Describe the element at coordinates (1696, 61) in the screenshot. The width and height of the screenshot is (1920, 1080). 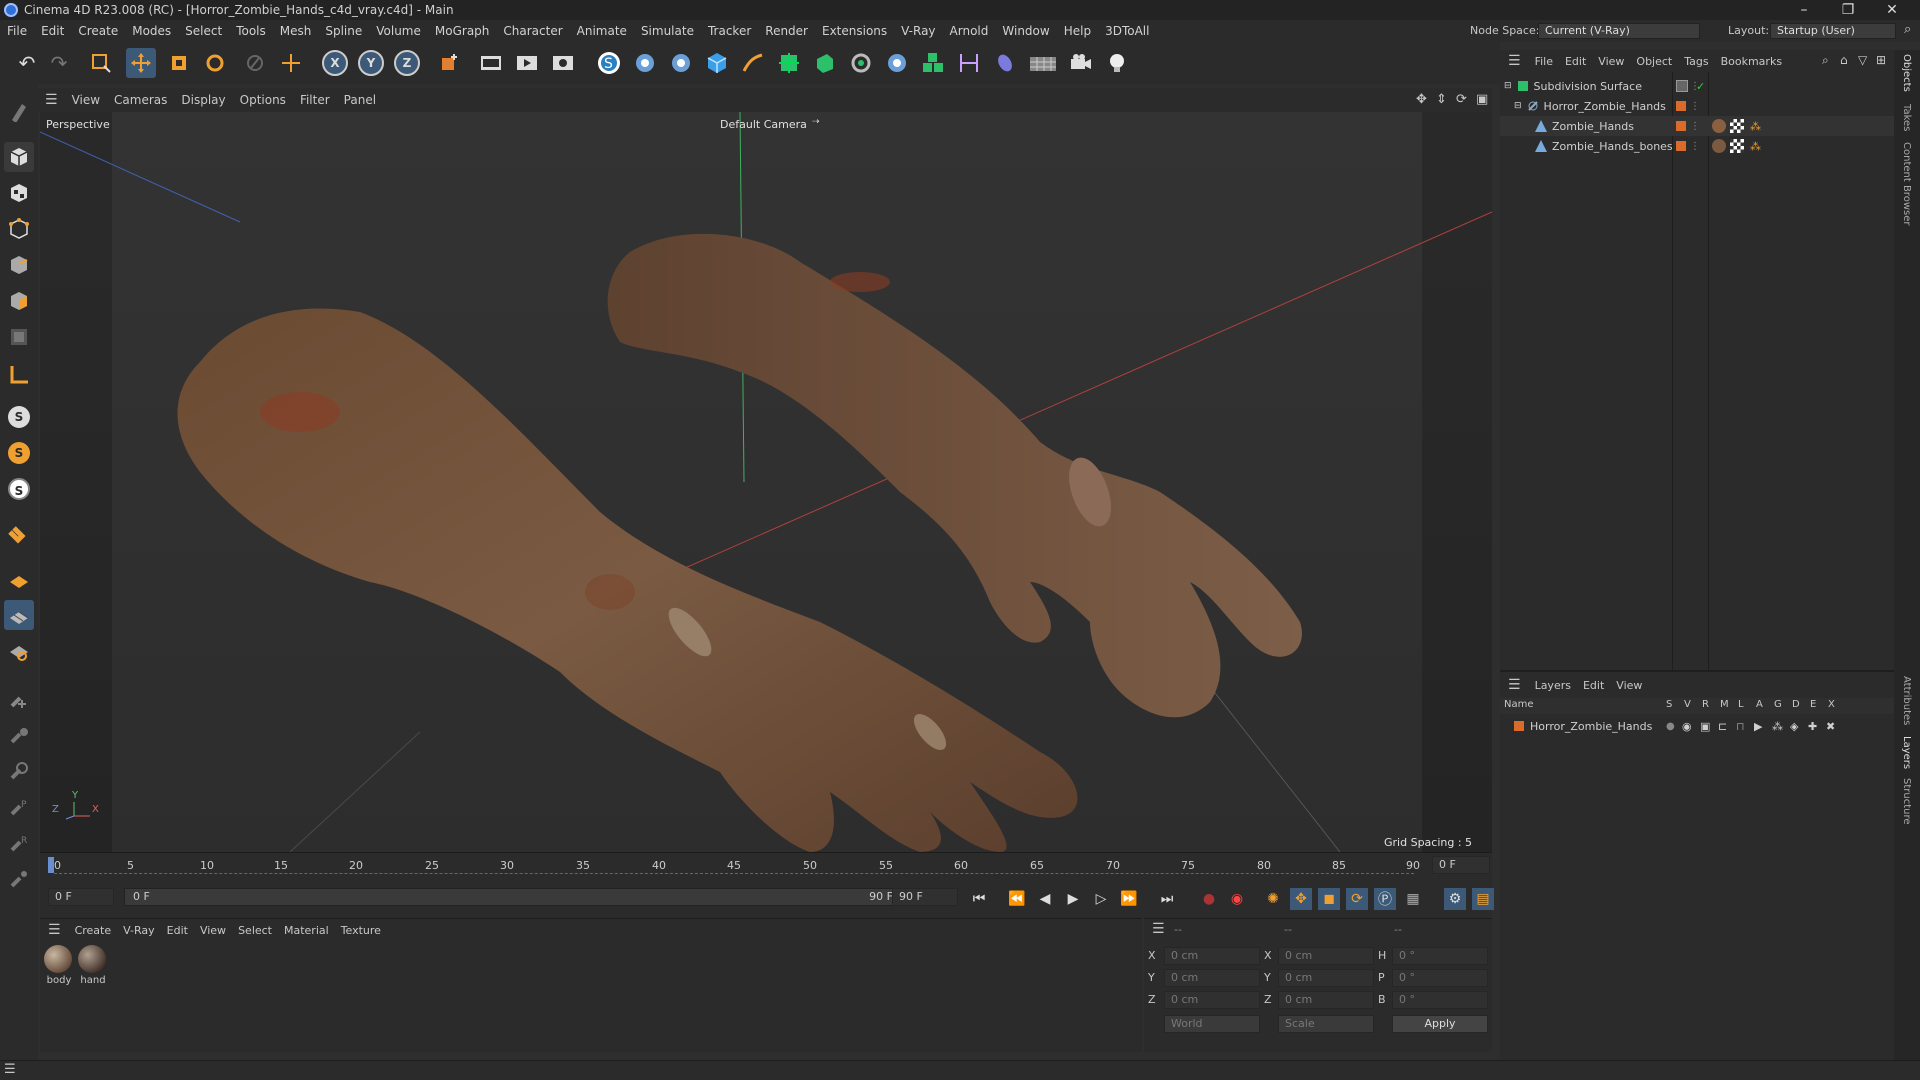
I see `object-menu-tags: Tags` at that location.